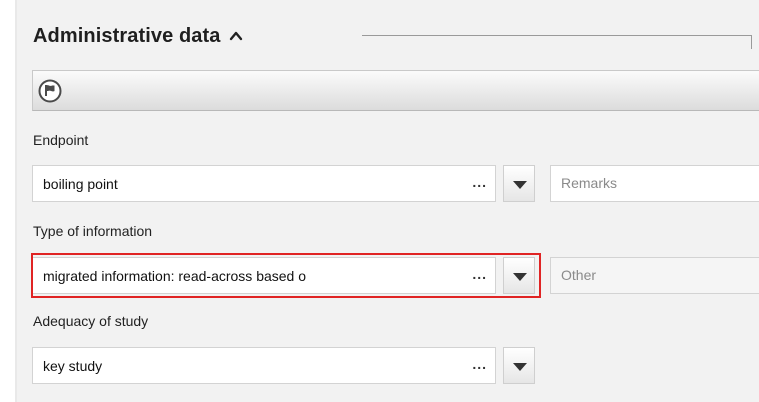 This screenshot has height=402, width=759. I want to click on highlight-box, so click(286, 275).